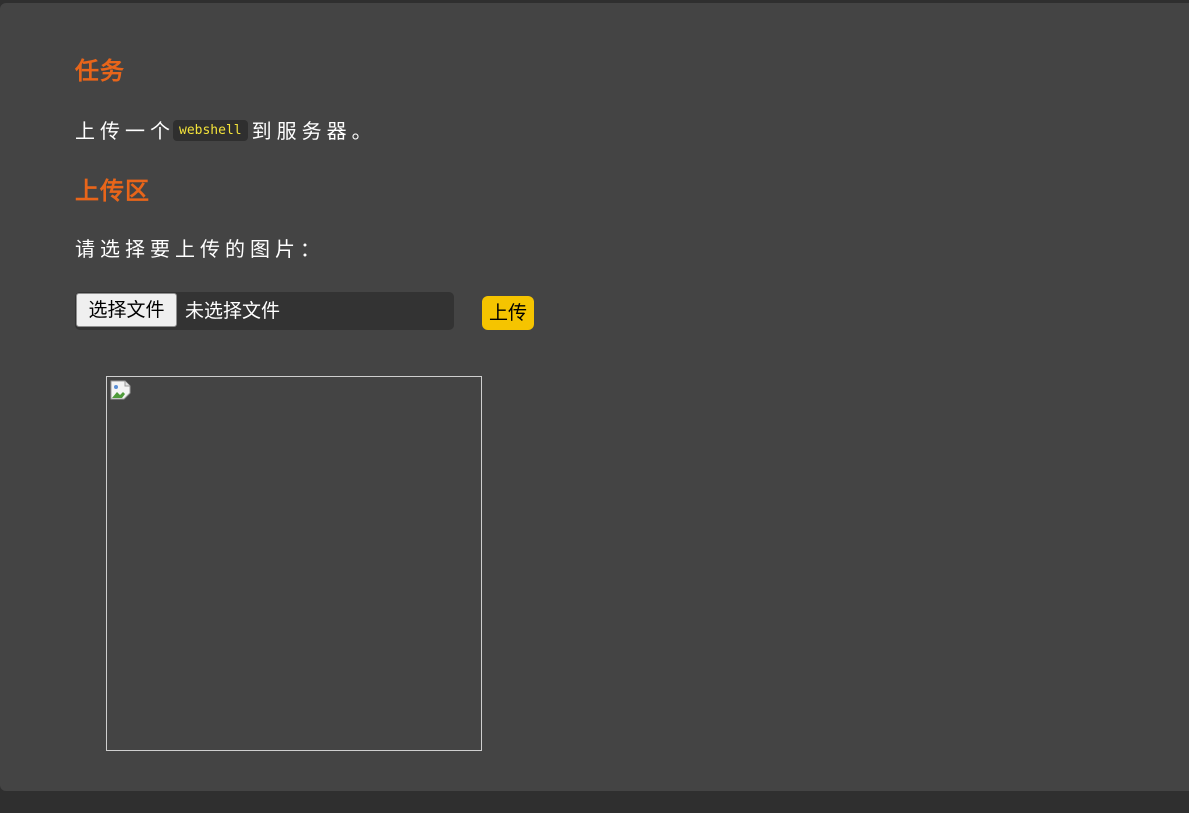 The width and height of the screenshot is (1189, 813). I want to click on image-preview, so click(294, 563).